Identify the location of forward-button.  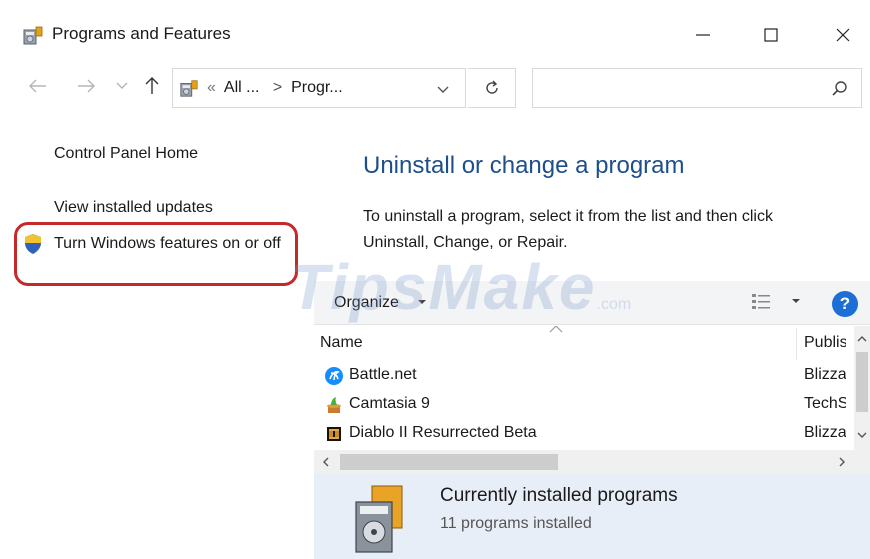
(86, 86).